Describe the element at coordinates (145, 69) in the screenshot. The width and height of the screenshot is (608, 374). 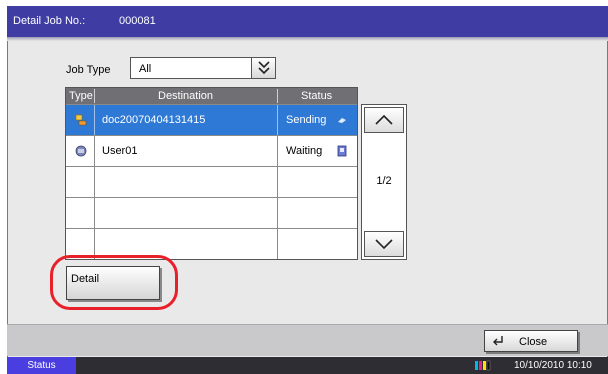
I see `job-type-value: All` at that location.